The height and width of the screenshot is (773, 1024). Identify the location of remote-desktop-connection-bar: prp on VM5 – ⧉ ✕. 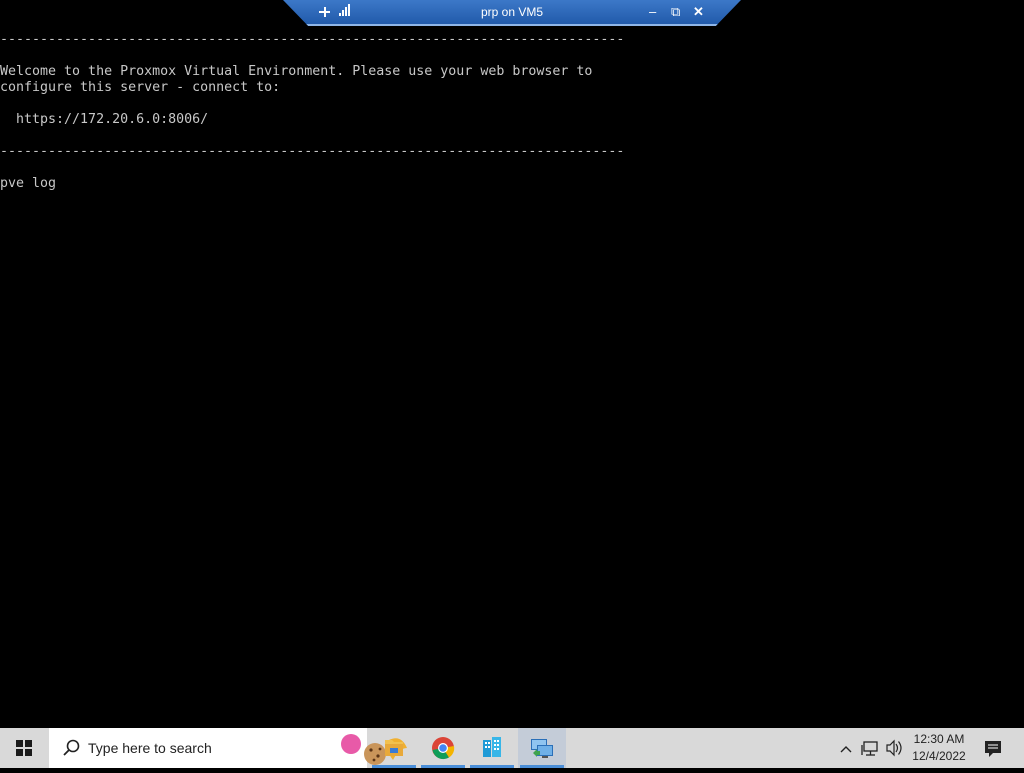
(512, 13).